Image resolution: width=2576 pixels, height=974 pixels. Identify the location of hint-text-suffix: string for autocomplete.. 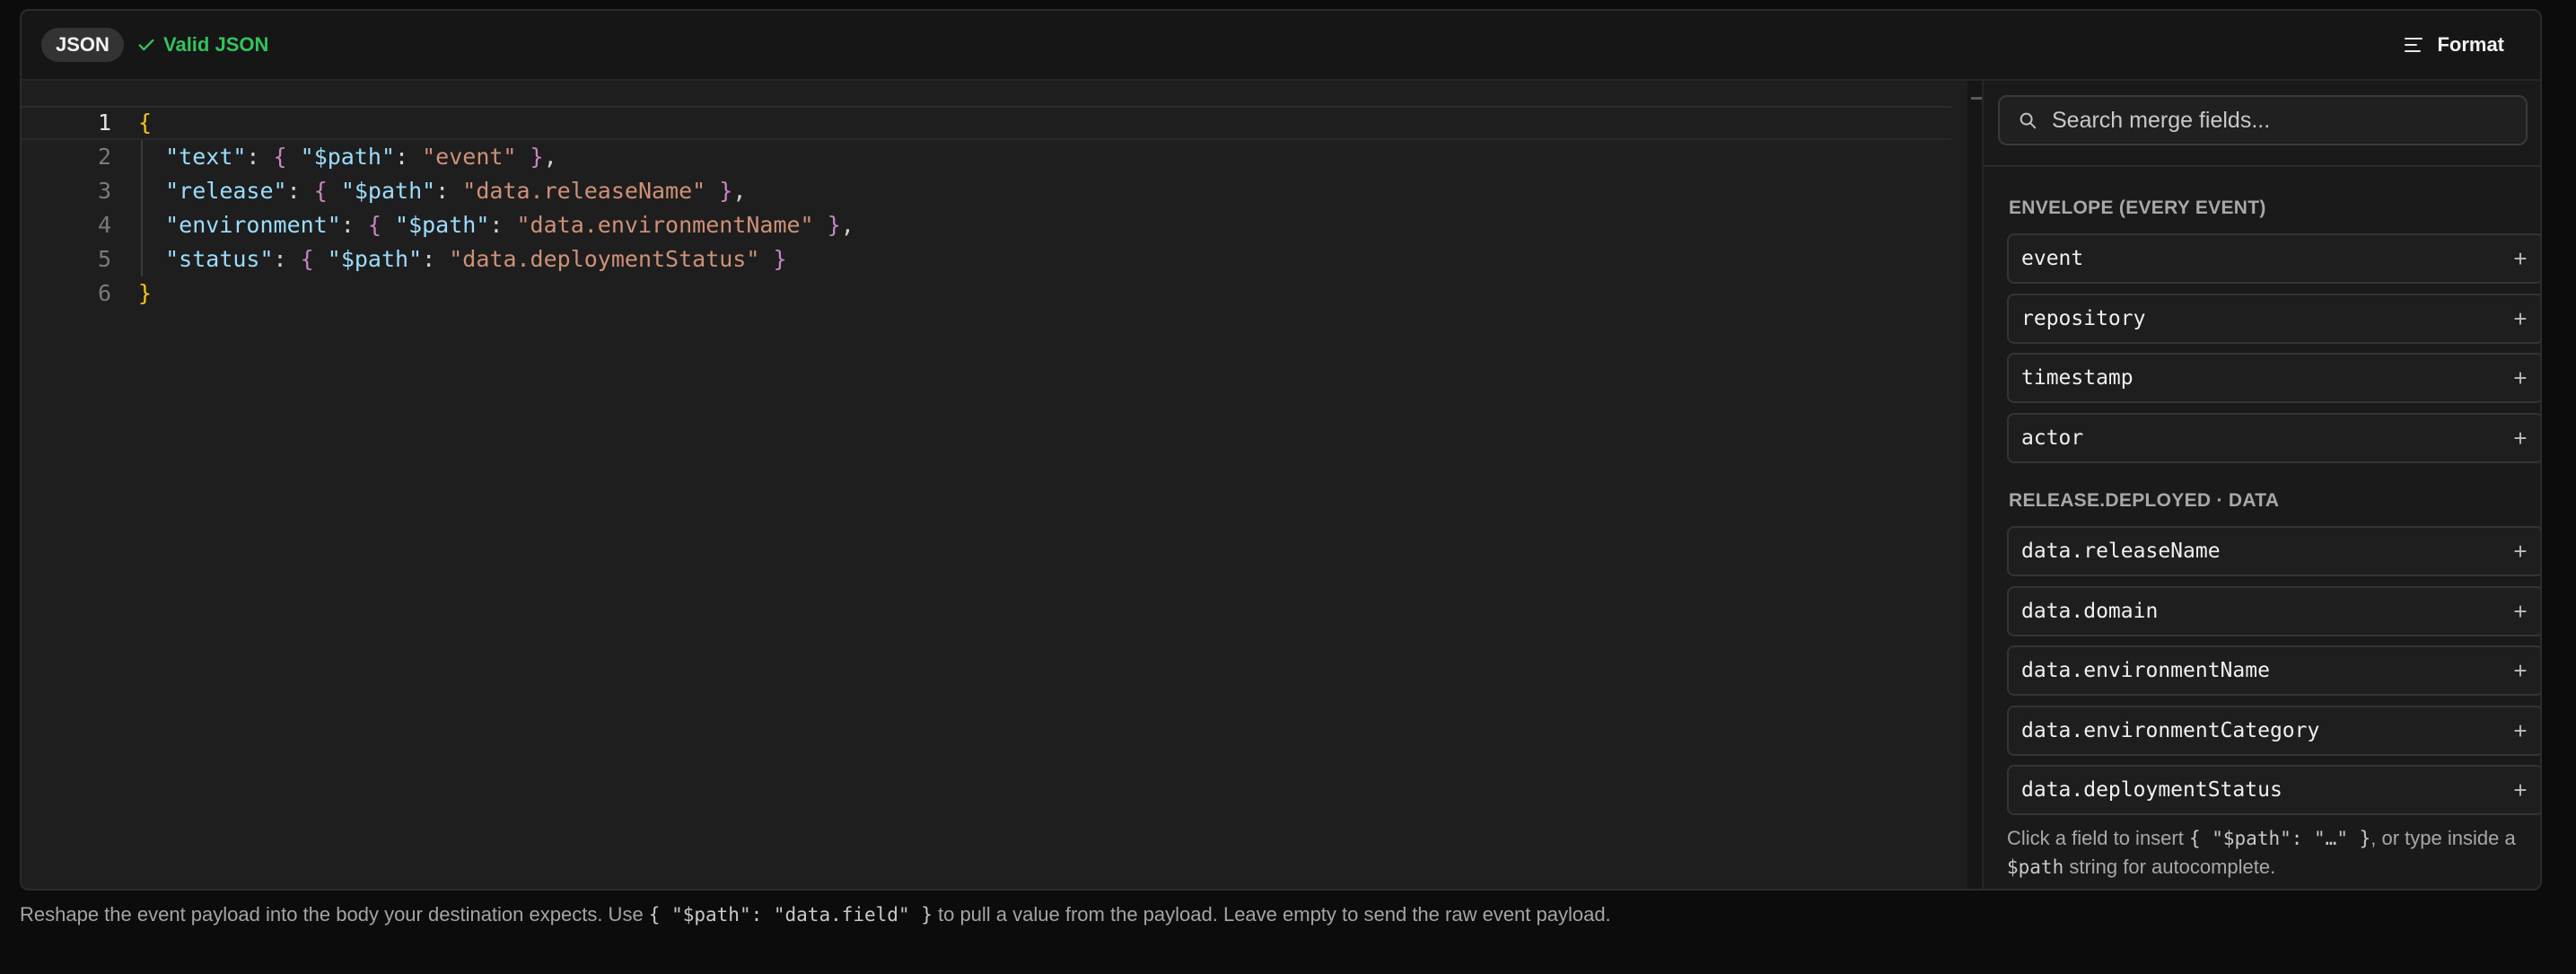
(2169, 867).